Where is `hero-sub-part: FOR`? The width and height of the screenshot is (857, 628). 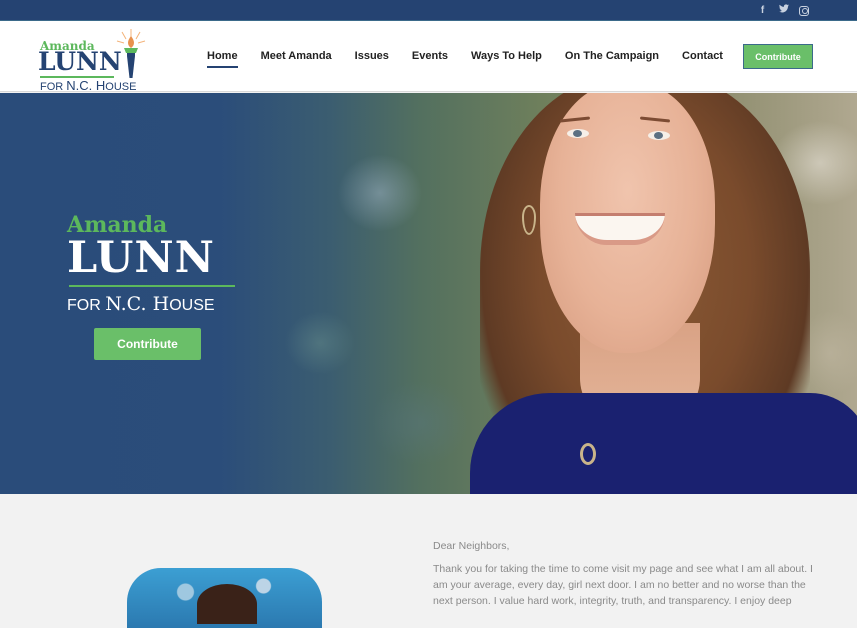 hero-sub-part: FOR is located at coordinates (86, 305).